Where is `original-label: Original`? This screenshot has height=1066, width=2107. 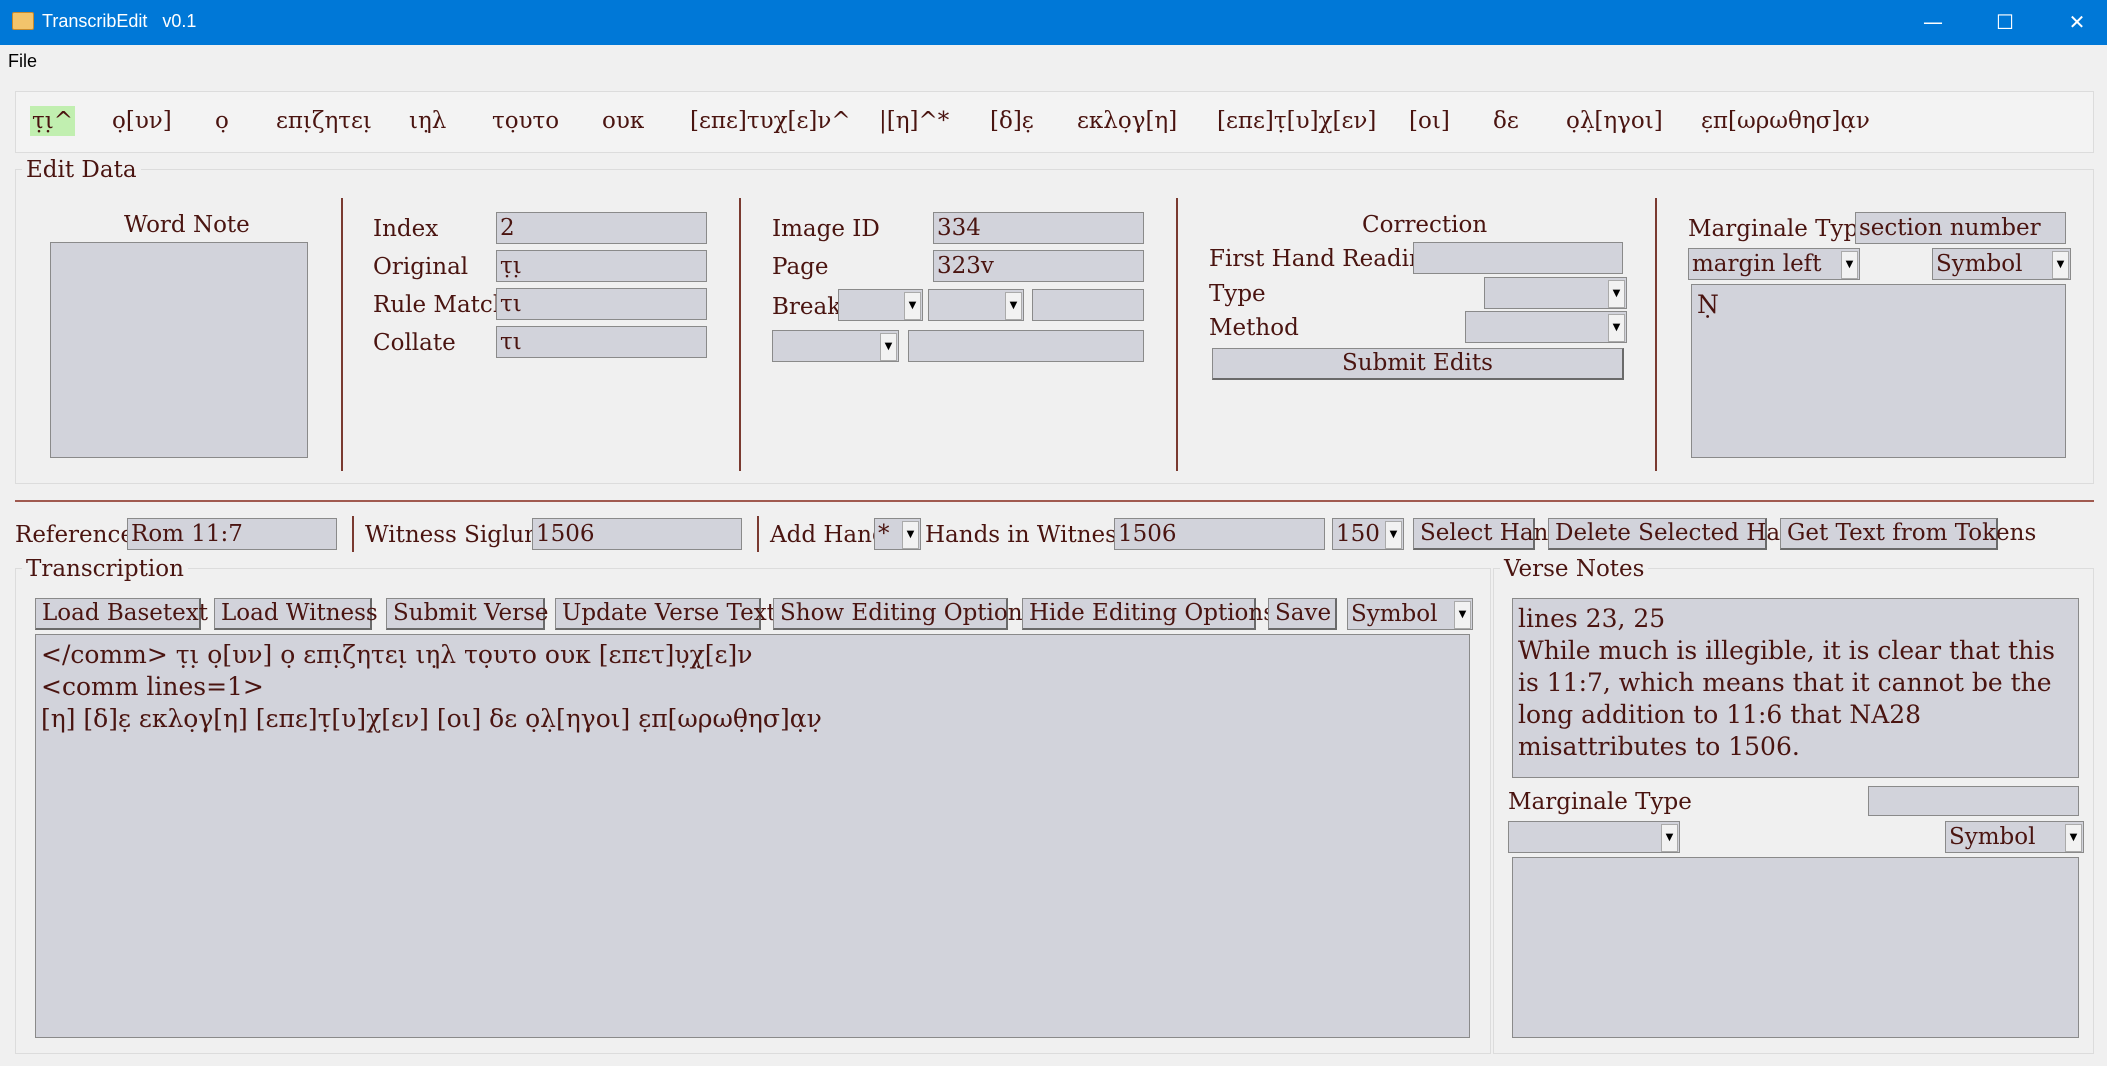
original-label: Original is located at coordinates (421, 267).